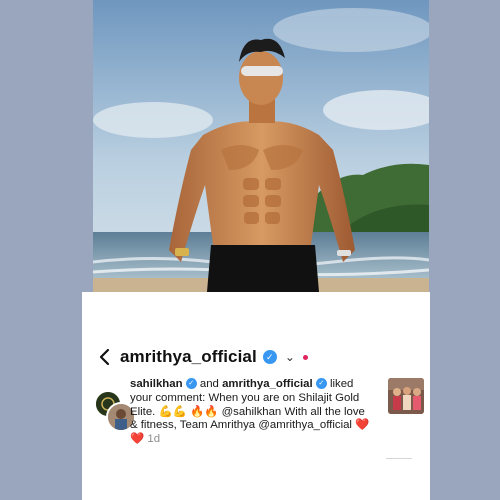 The height and width of the screenshot is (500, 500). Describe the element at coordinates (305, 425) in the screenshot. I see `mention-link: @amrithya_official` at that location.